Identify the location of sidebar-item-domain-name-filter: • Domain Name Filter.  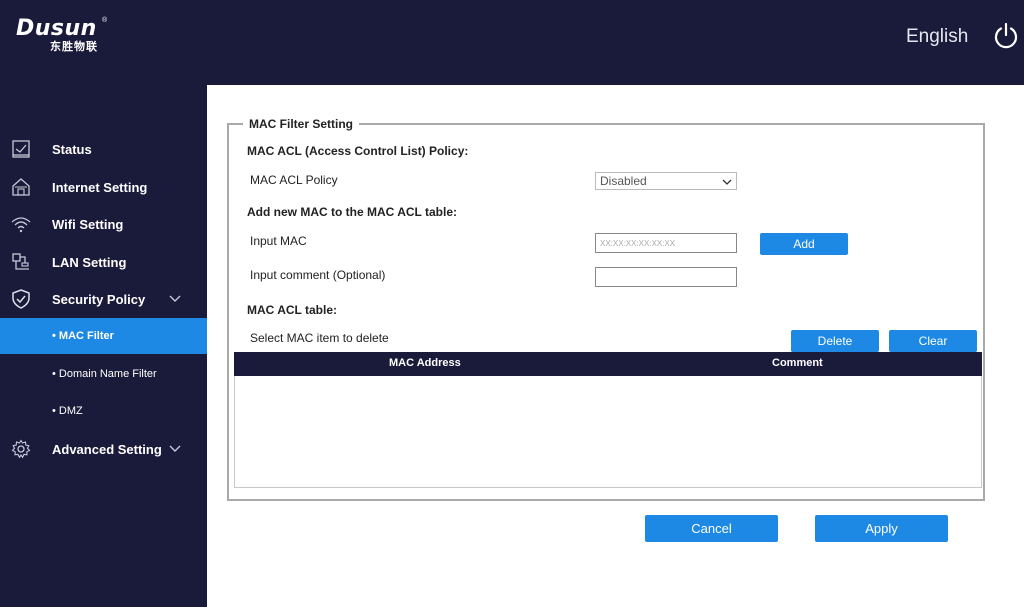
(103, 374).